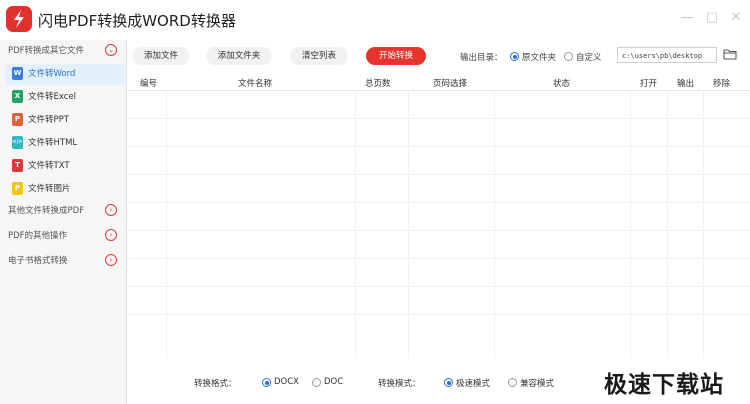  I want to click on start-convert-button: 开始转换, so click(396, 56).